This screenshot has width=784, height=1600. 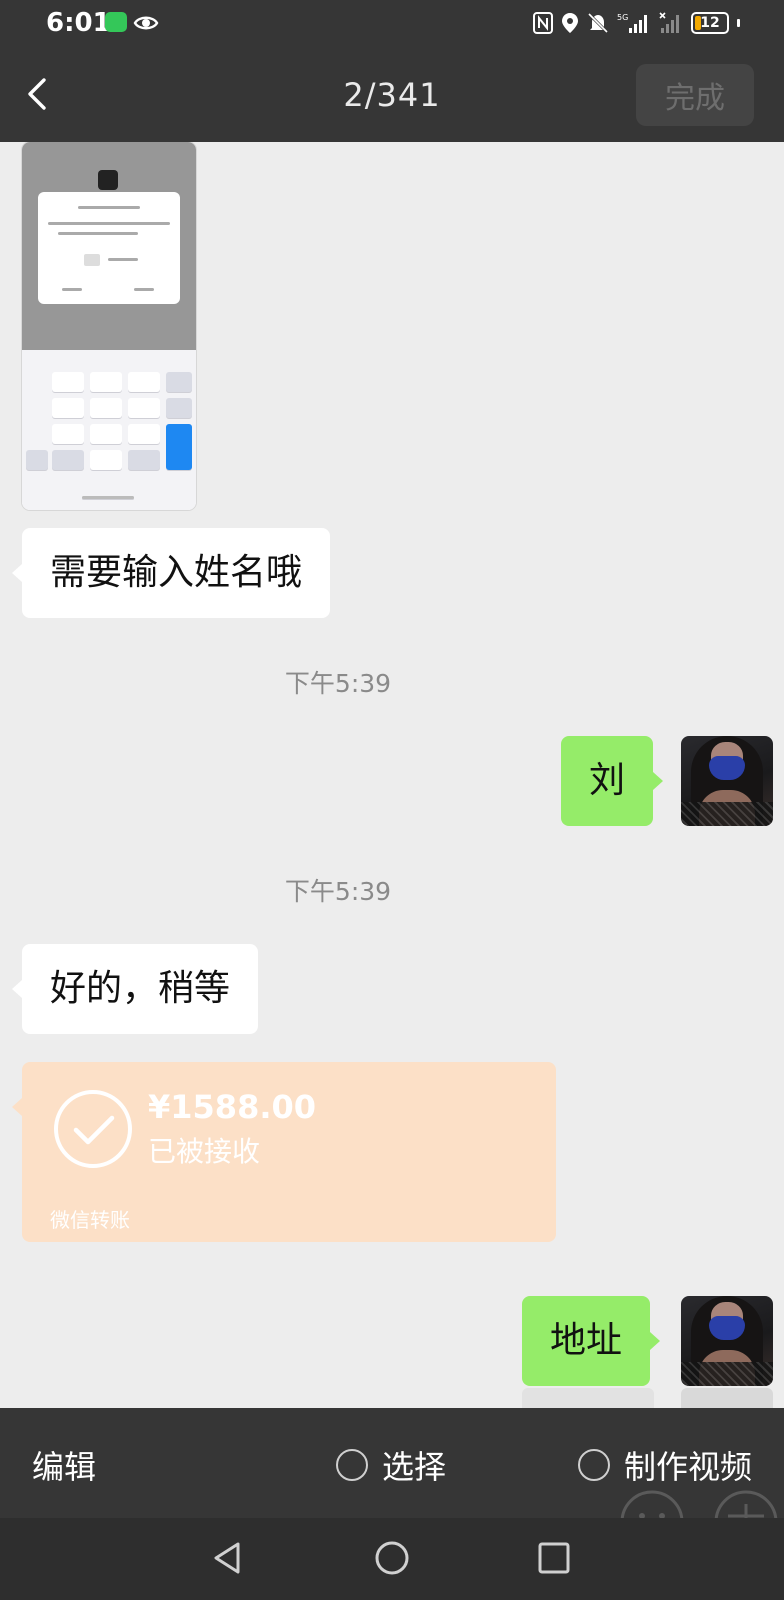 I want to click on message-bubble: 刘, so click(x=612, y=781).